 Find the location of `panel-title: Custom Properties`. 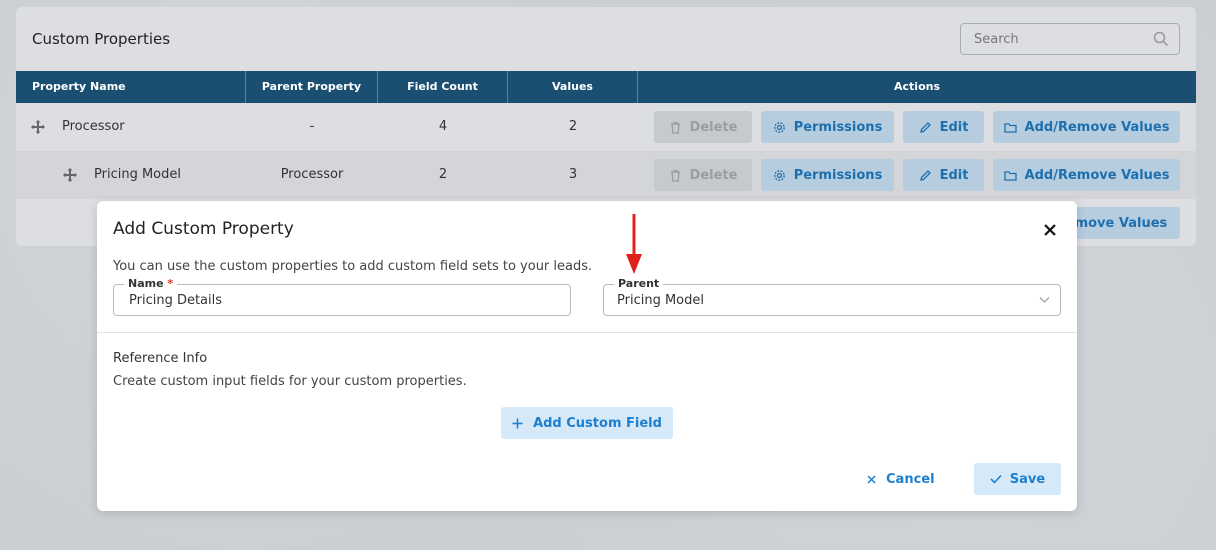

panel-title: Custom Properties is located at coordinates (101, 39).